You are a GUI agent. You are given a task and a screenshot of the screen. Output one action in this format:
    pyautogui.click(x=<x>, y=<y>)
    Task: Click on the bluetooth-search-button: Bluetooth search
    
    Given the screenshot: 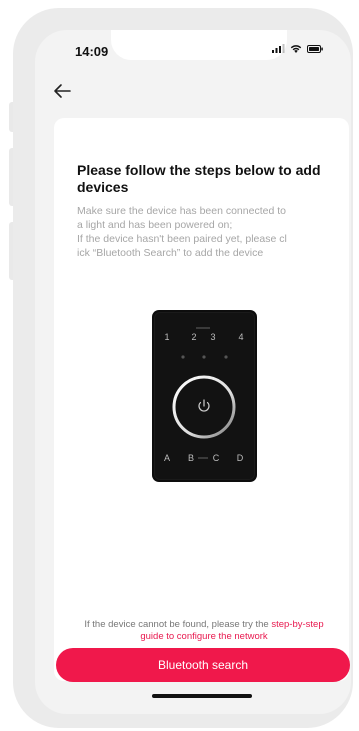 What is the action you would take?
    pyautogui.click(x=203, y=665)
    